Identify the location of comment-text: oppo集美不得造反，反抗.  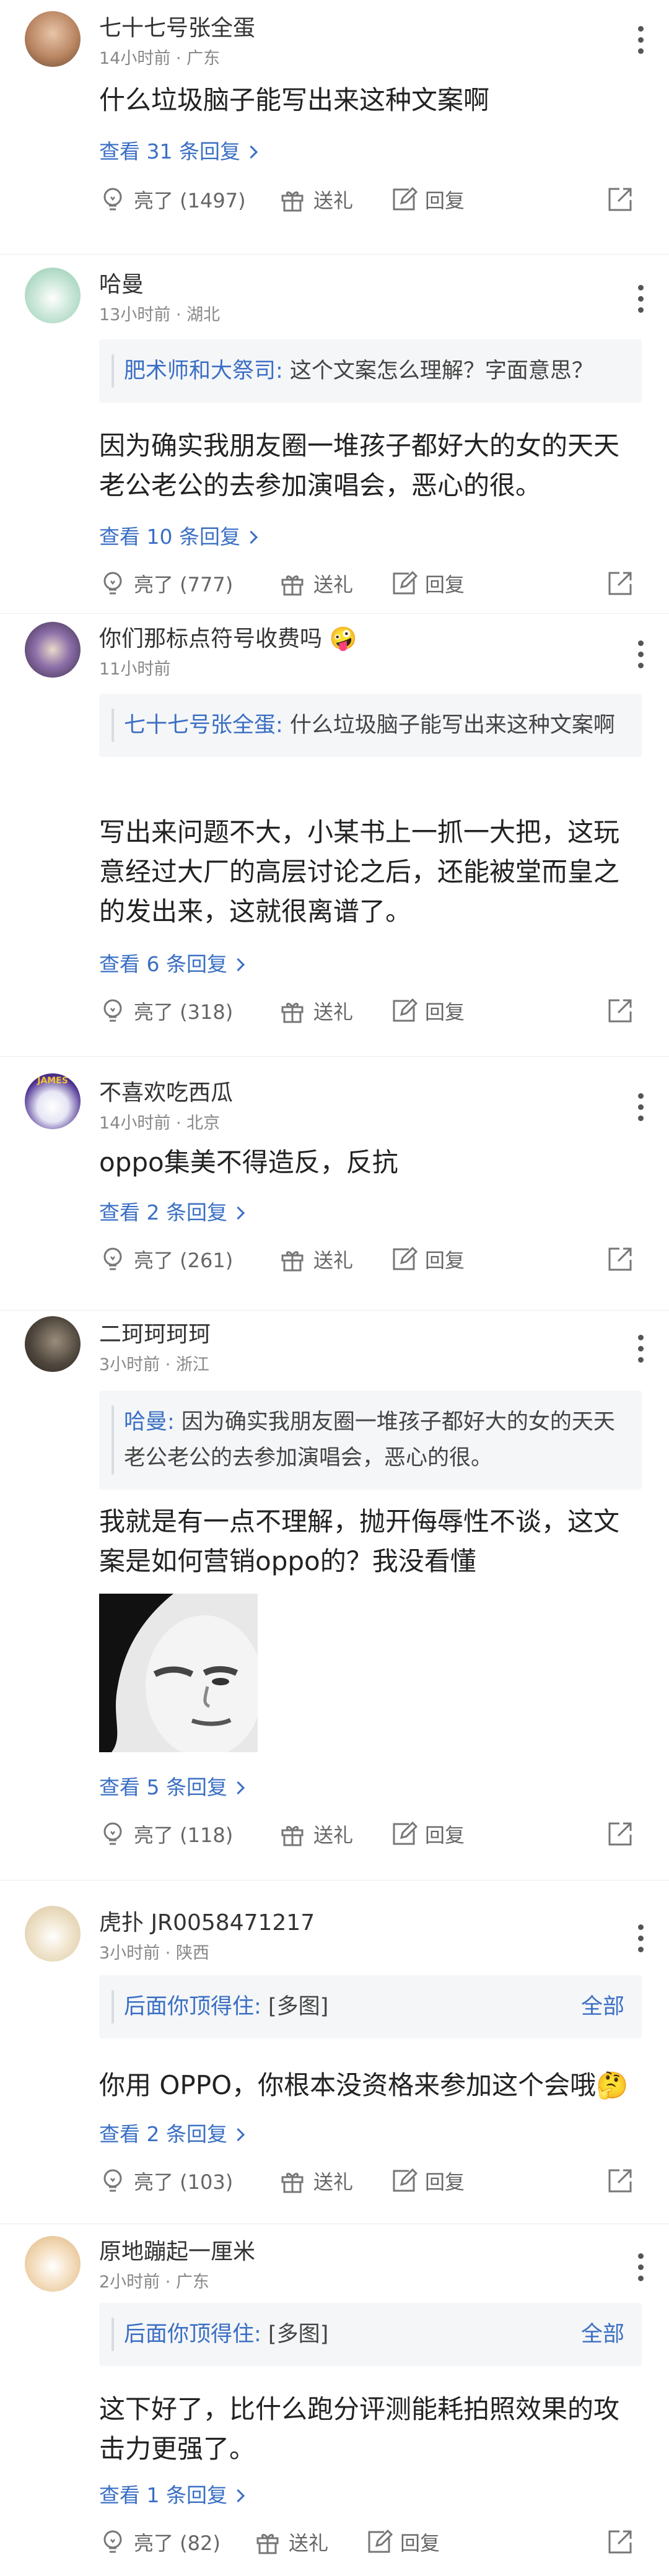
(248, 1162).